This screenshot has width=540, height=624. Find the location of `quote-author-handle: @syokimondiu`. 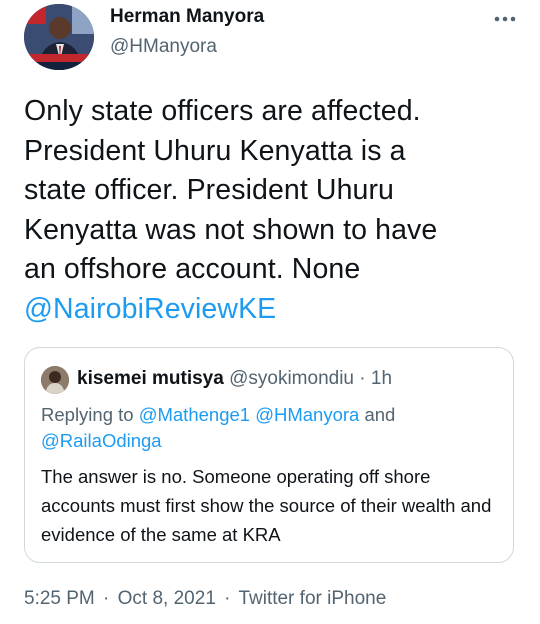

quote-author-handle: @syokimondiu is located at coordinates (291, 378).